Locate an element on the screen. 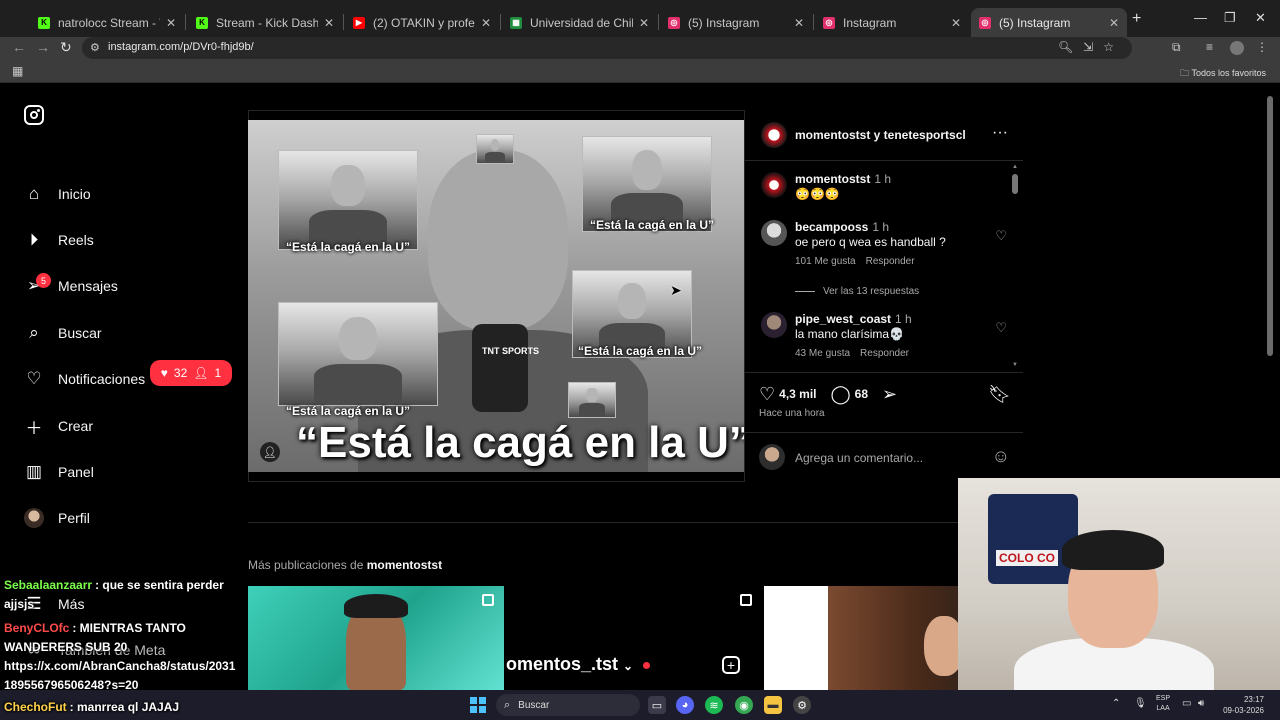 The height and width of the screenshot is (720, 1280). bookmark-star-icon: ☆ is located at coordinates (1113, 47).